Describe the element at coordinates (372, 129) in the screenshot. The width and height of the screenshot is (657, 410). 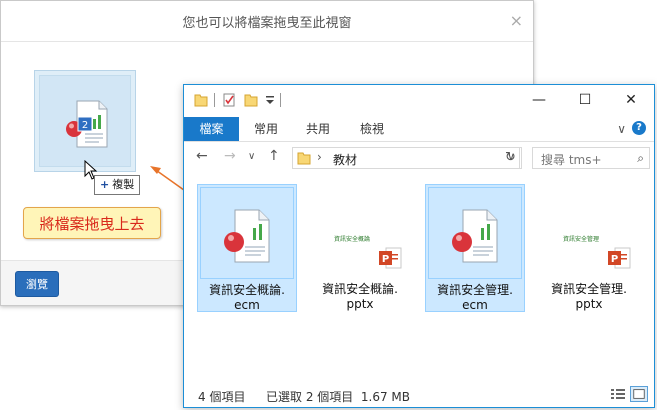
I see `tab-view: 檢視` at that location.